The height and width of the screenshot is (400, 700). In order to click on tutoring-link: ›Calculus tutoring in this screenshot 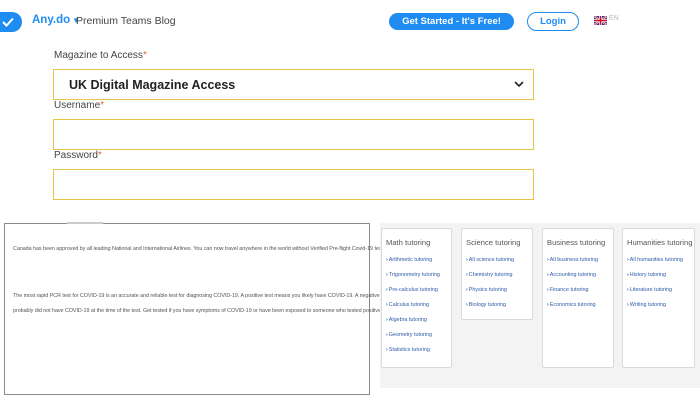, I will do `click(413, 309)`.